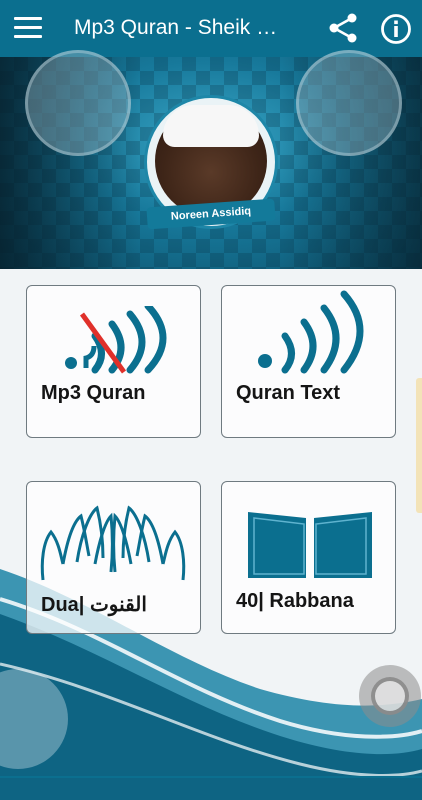 The width and height of the screenshot is (422, 800). I want to click on side-scroll-tab, so click(419, 445).